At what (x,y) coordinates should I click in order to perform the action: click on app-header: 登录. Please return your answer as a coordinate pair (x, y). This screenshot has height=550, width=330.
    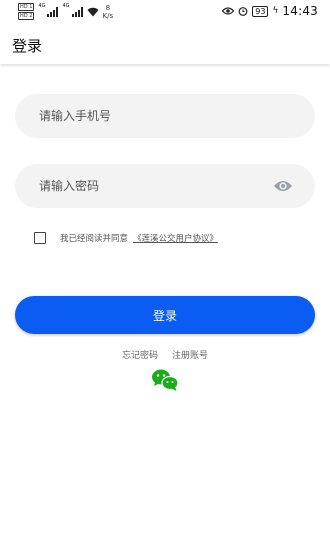
    Looking at the image, I should click on (165, 45).